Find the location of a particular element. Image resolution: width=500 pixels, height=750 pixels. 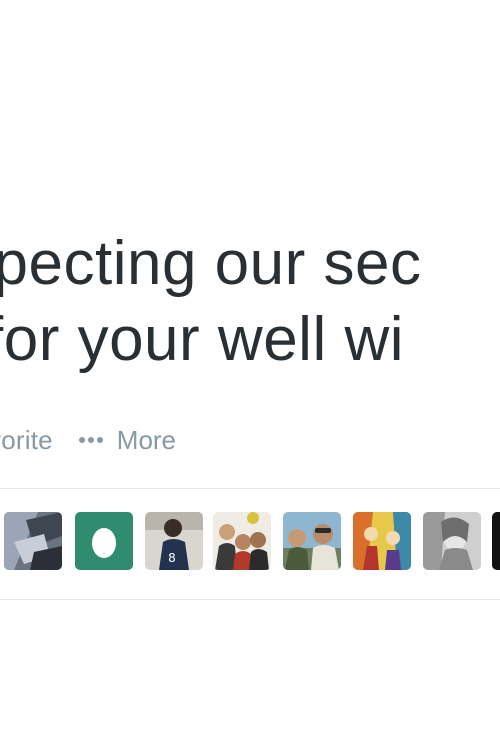

more-label: More is located at coordinates (146, 439).